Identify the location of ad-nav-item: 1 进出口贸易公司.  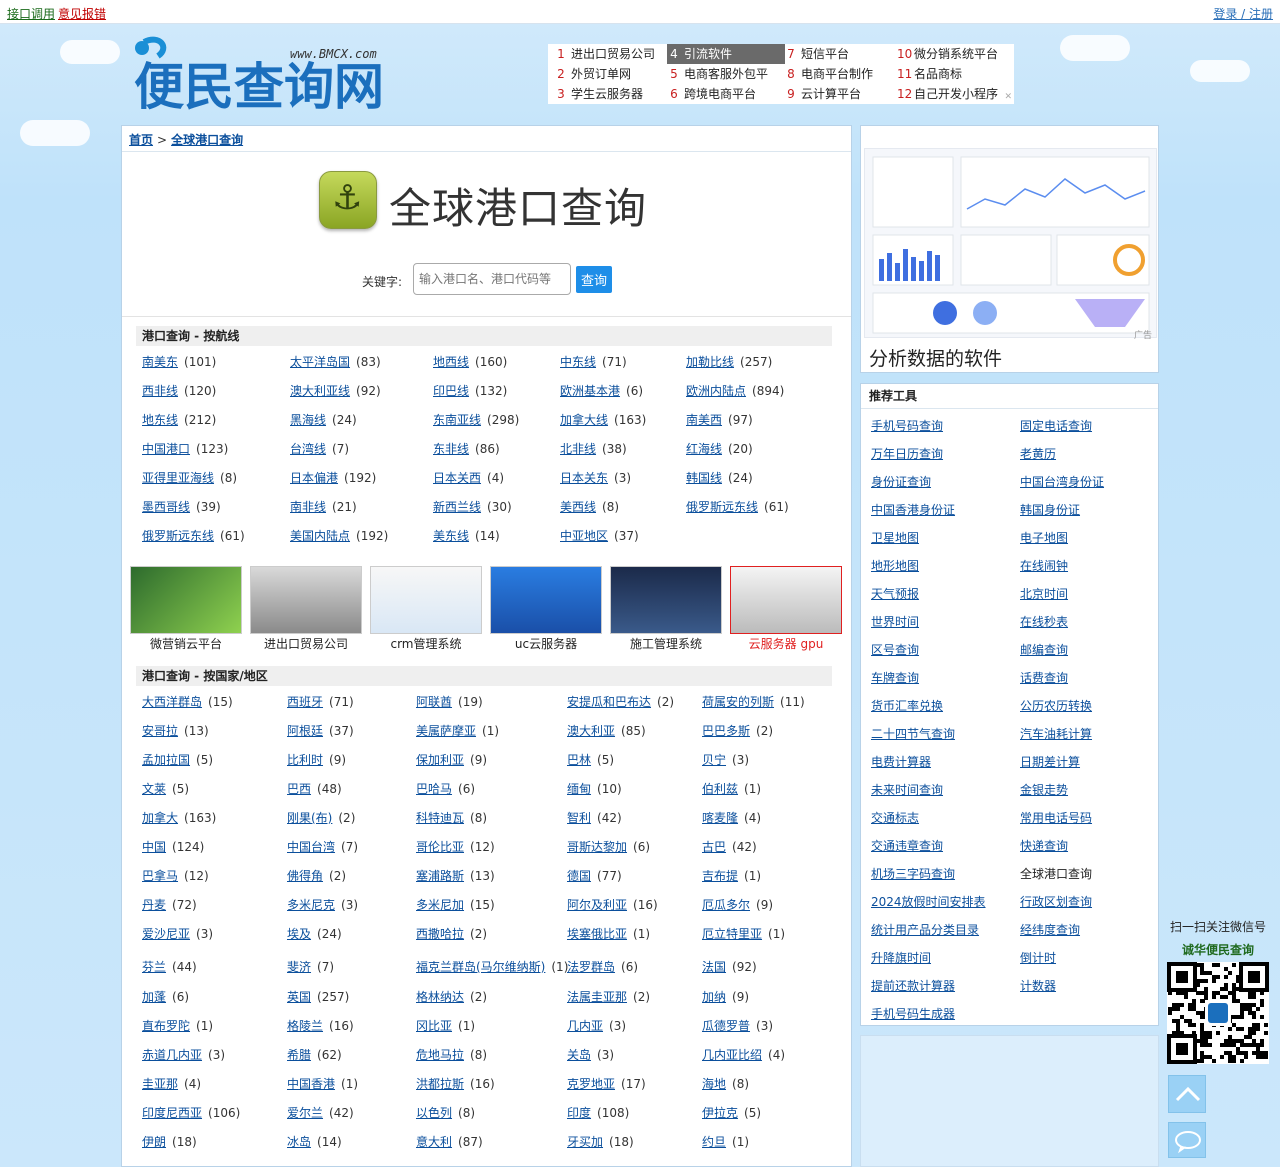
(613, 54).